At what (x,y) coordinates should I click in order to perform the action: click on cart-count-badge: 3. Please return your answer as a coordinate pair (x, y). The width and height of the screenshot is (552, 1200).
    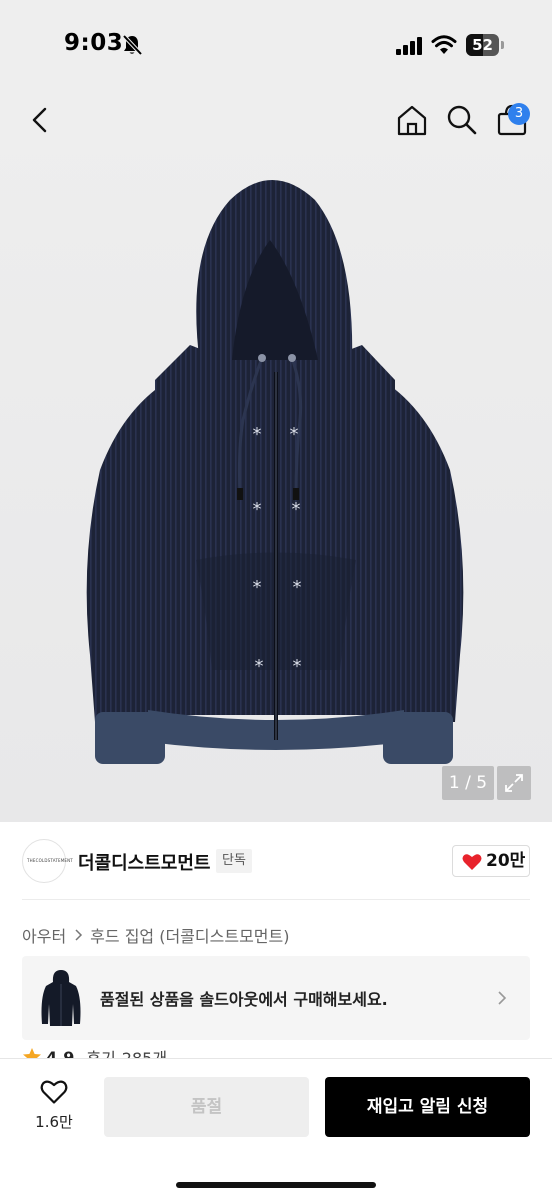
    Looking at the image, I should click on (519, 114).